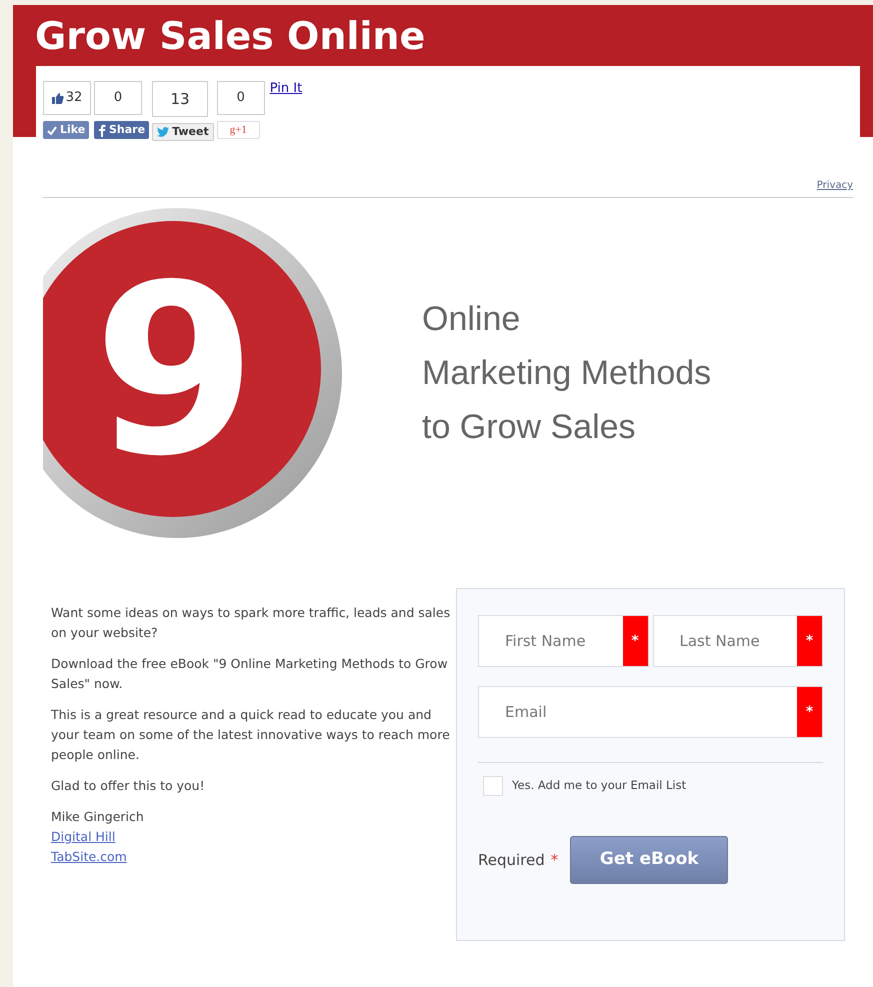  What do you see at coordinates (725, 641) in the screenshot?
I see `text-input: Last Name` at bounding box center [725, 641].